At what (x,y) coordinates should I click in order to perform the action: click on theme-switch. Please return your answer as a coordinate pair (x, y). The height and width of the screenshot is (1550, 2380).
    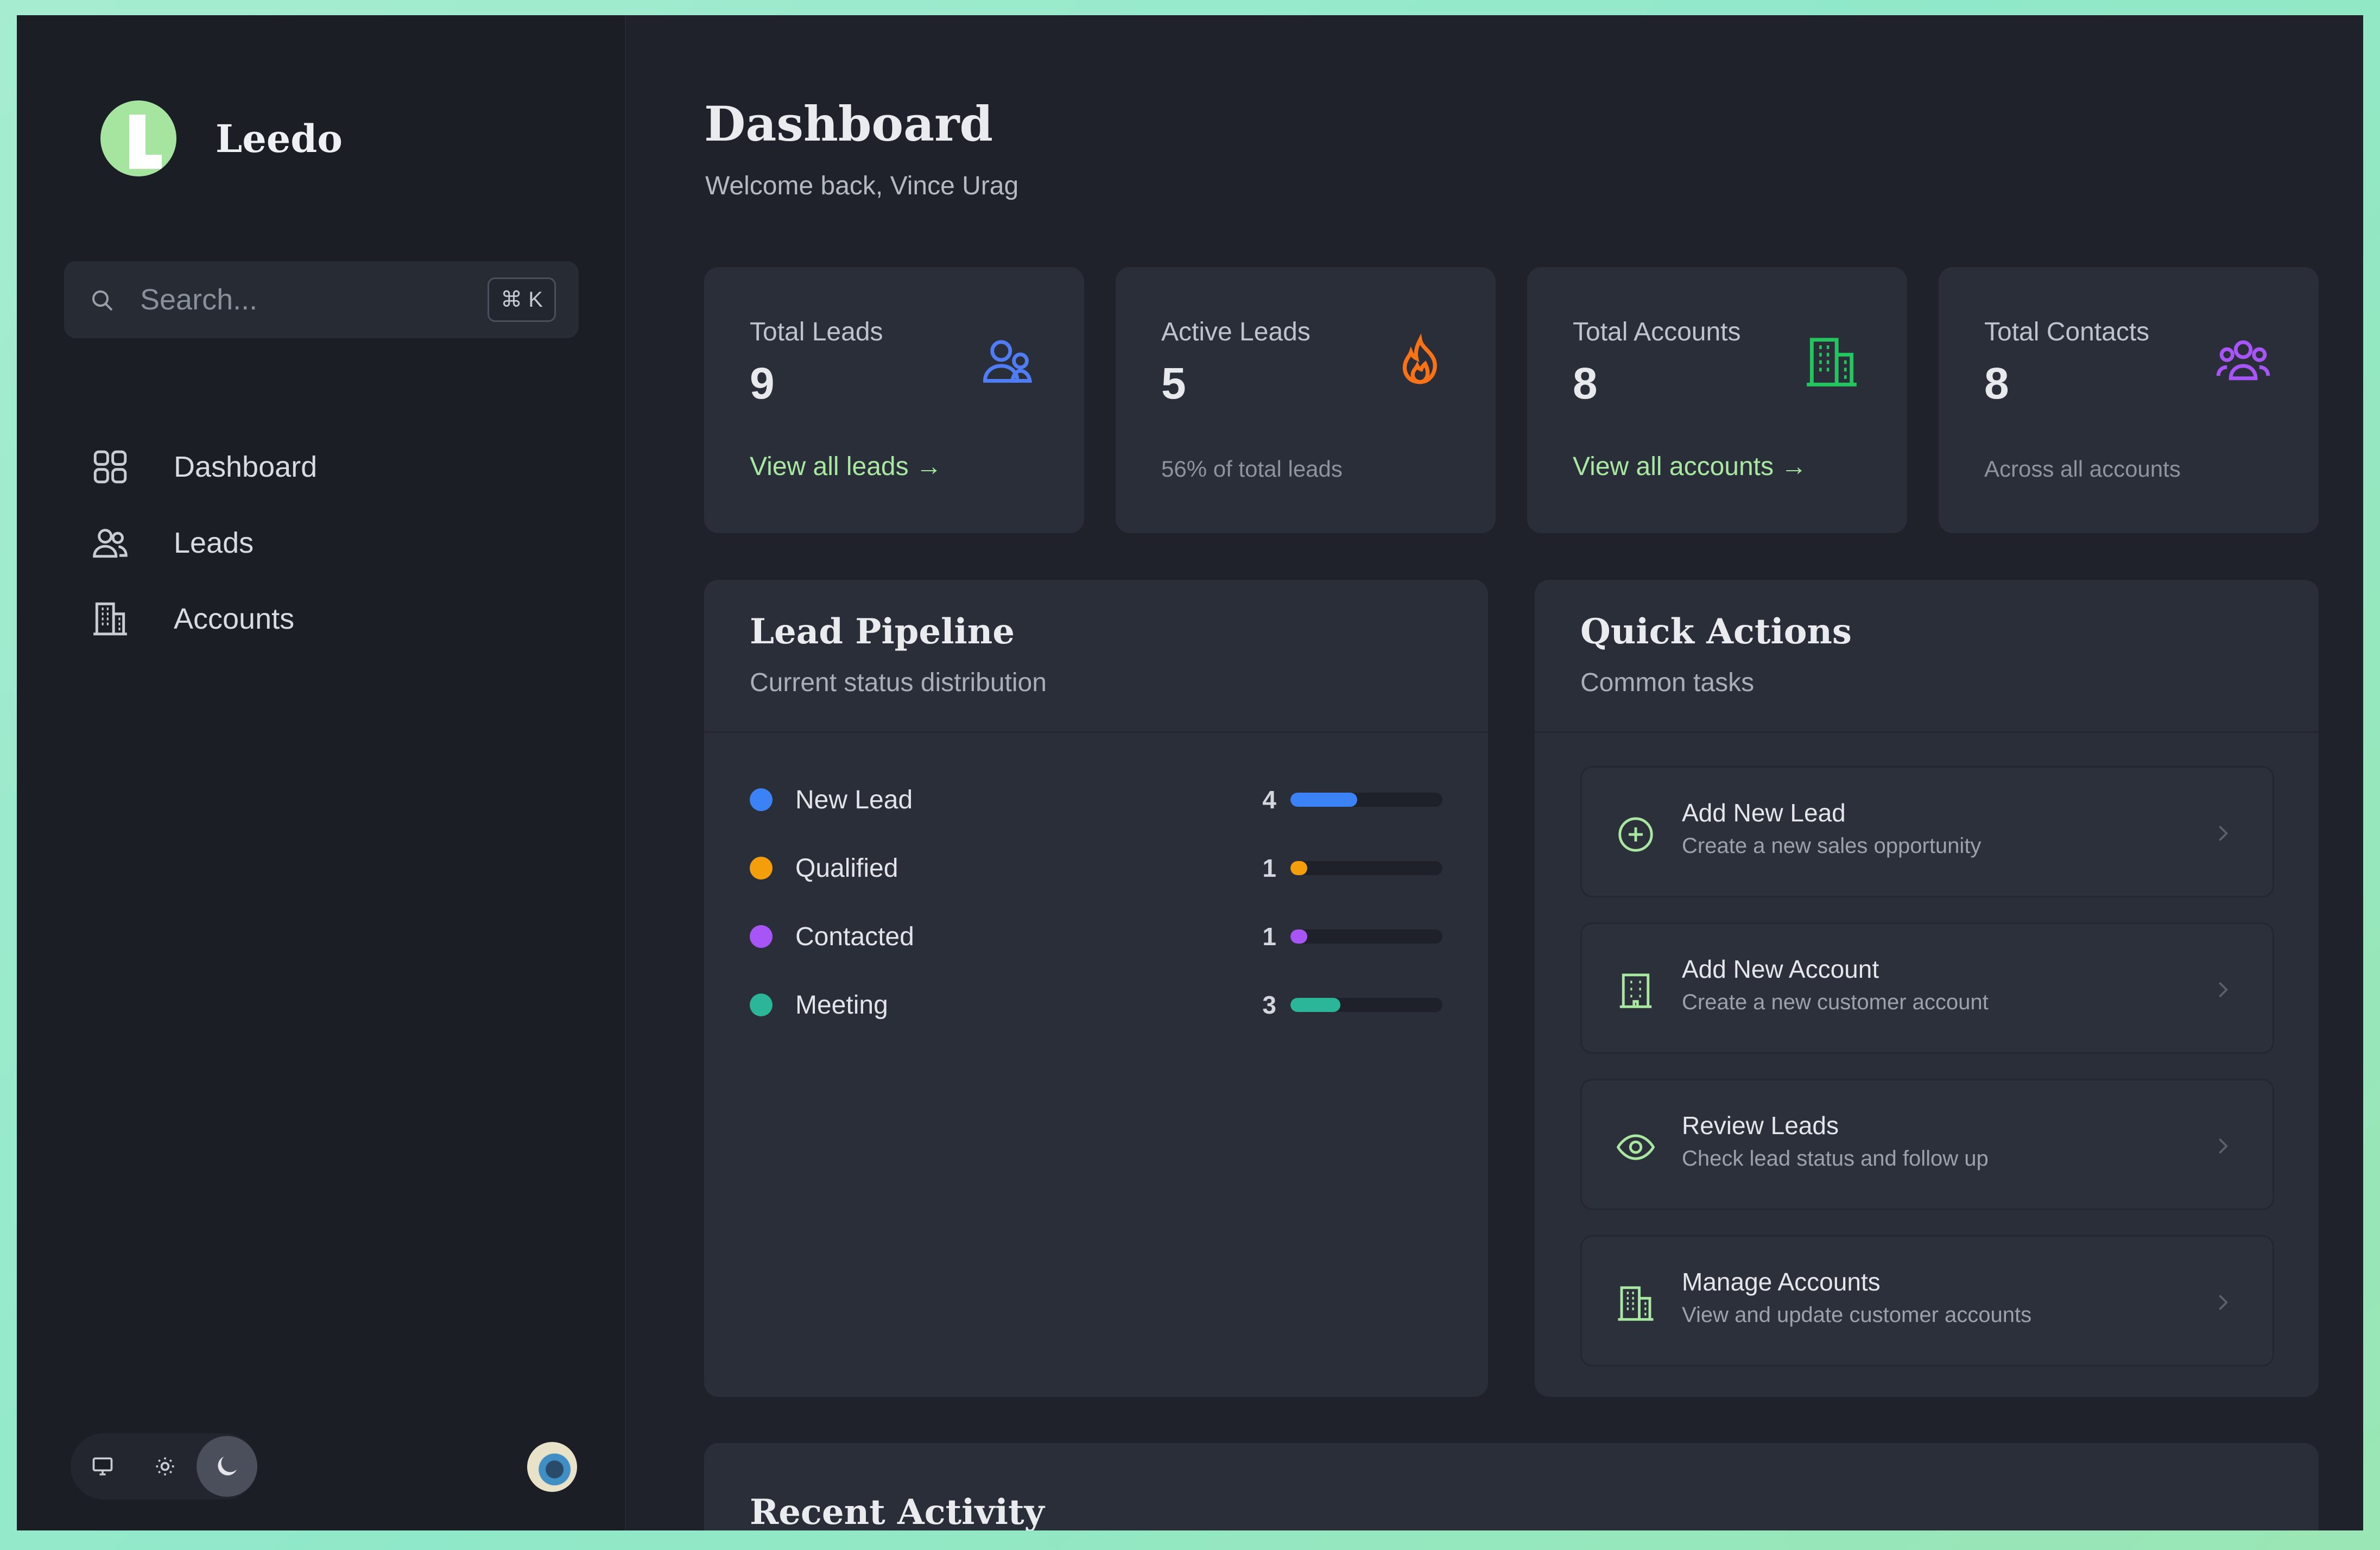
    Looking at the image, I should click on (164, 1466).